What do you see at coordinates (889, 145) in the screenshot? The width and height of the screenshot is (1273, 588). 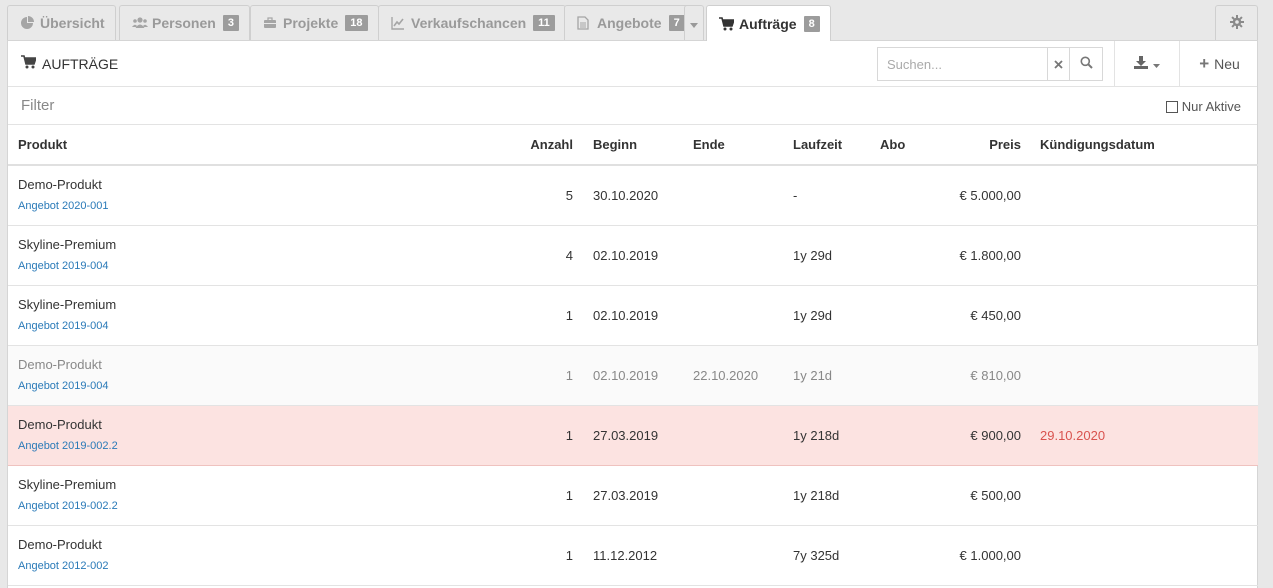 I see `column-header-abo: Abo` at bounding box center [889, 145].